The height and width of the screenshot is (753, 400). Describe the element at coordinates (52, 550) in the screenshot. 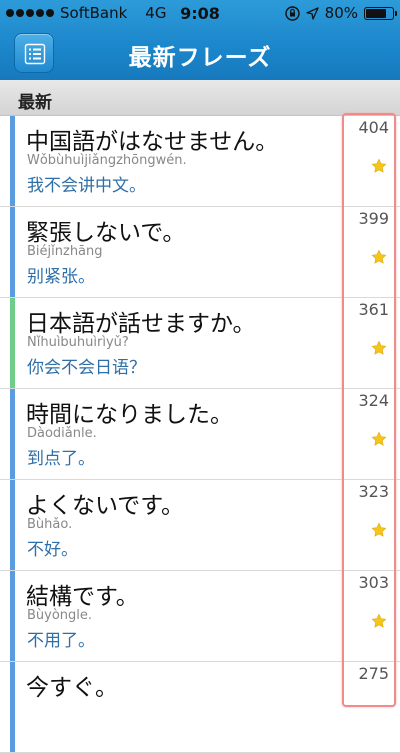

I see `phrase-chinese: 不好。` at that location.